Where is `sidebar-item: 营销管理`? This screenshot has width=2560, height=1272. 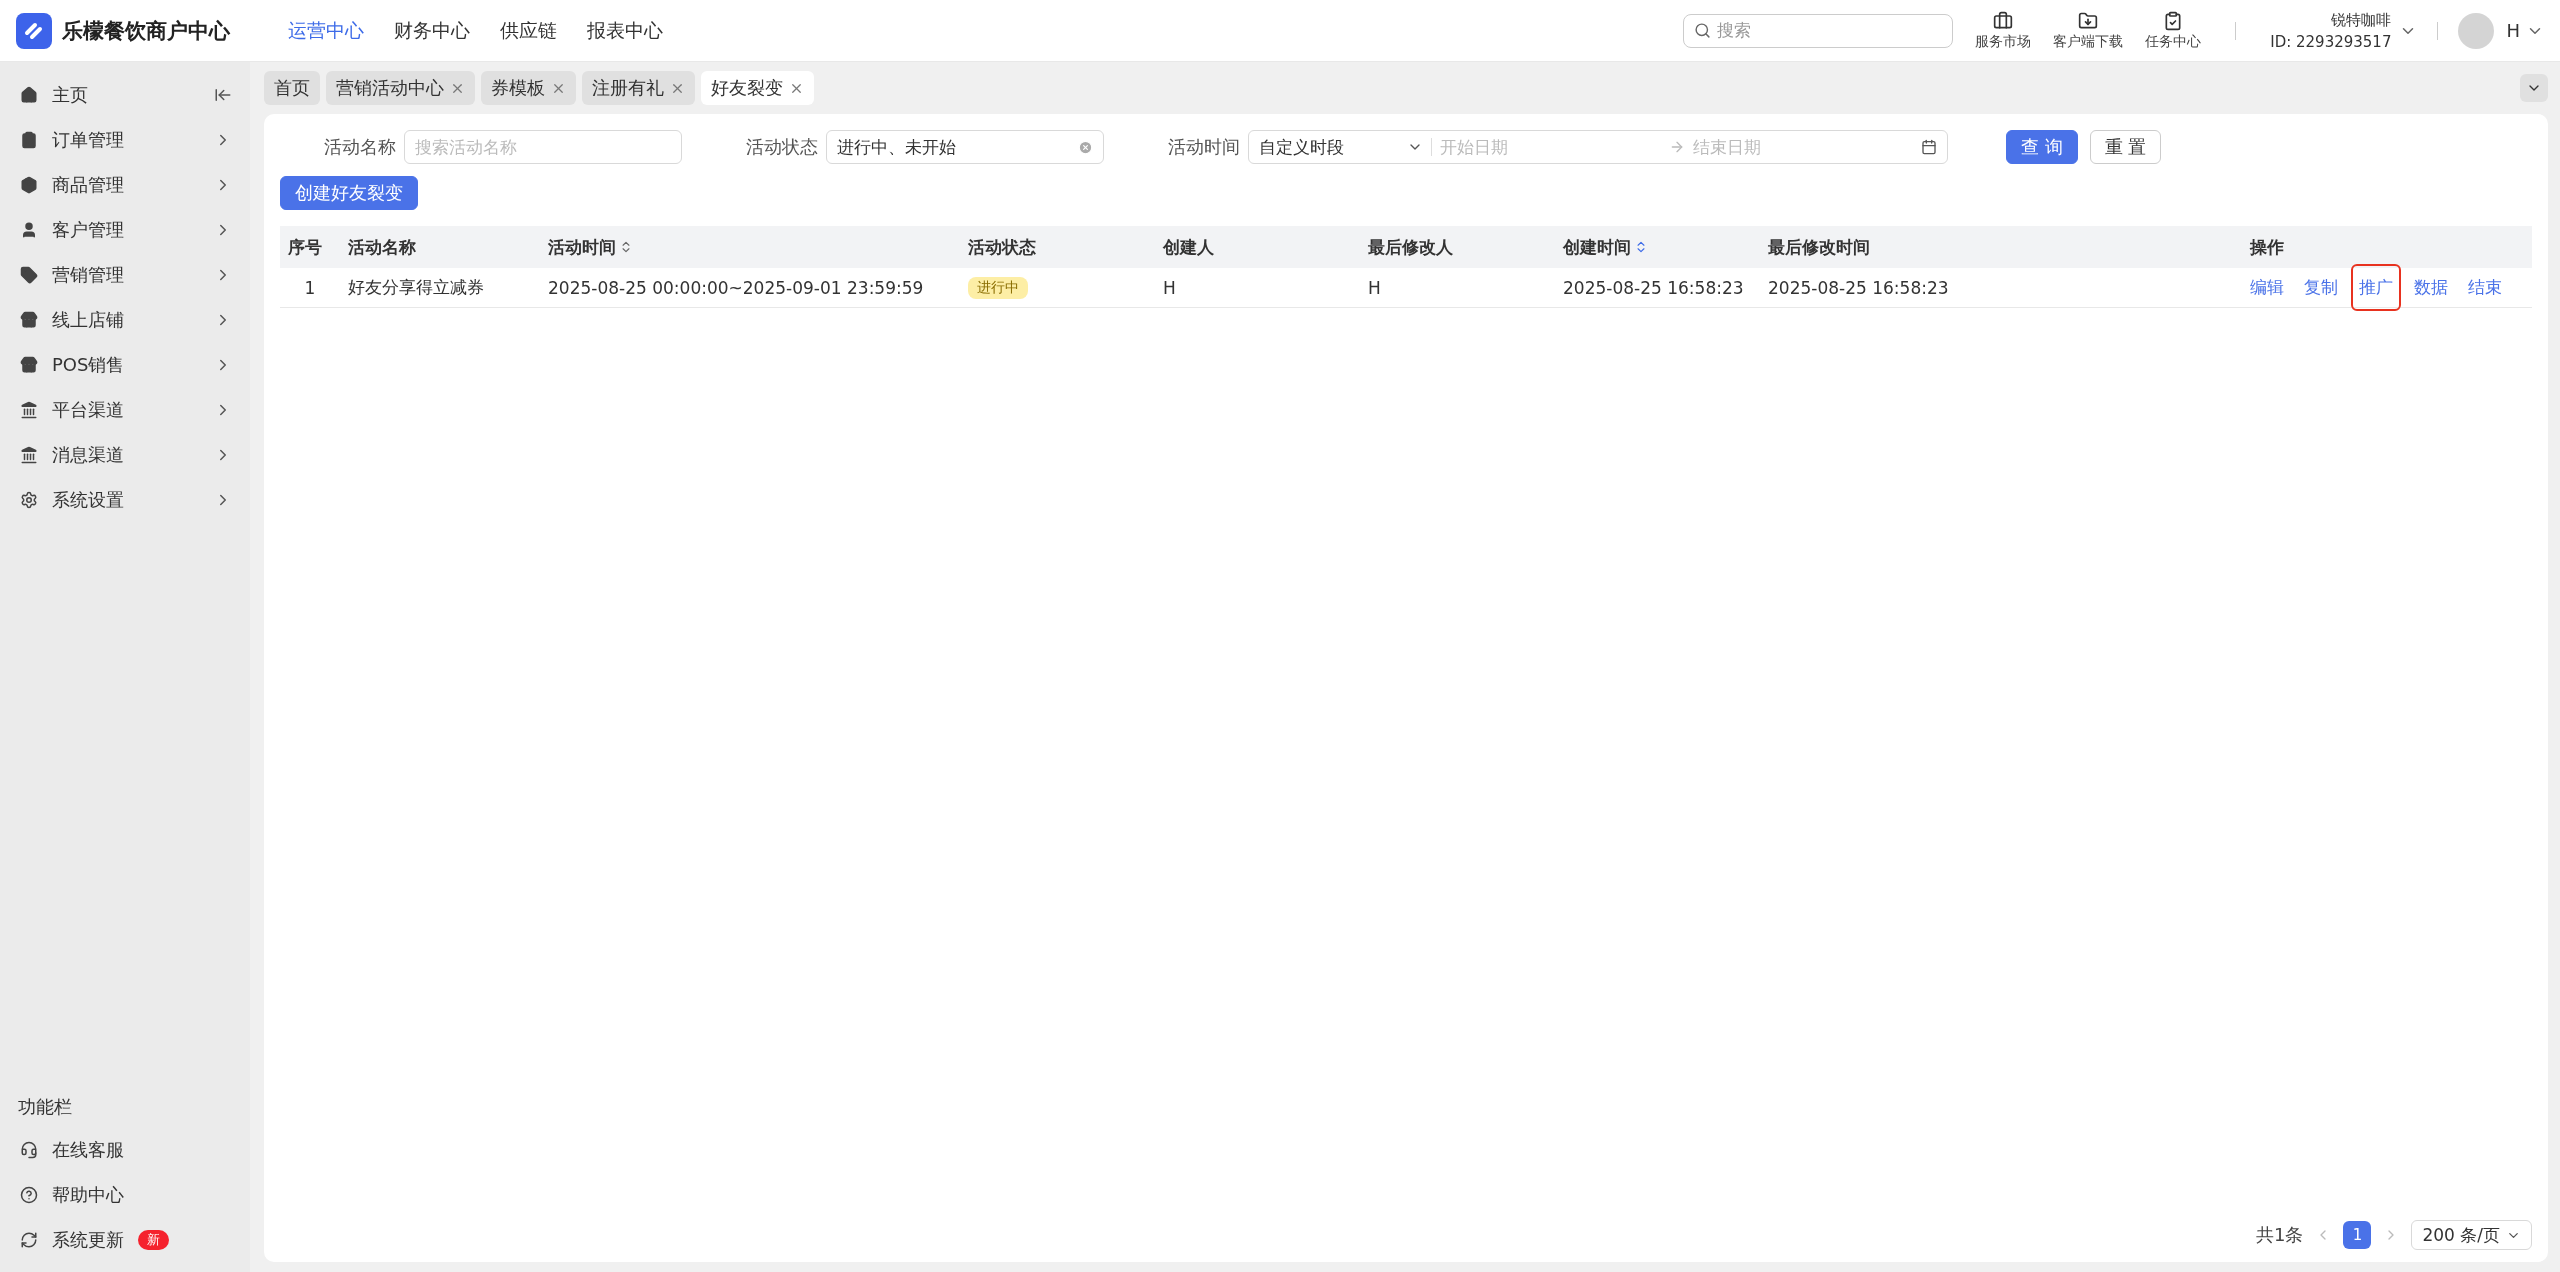
sidebar-item: 营销管理 is located at coordinates (125, 274).